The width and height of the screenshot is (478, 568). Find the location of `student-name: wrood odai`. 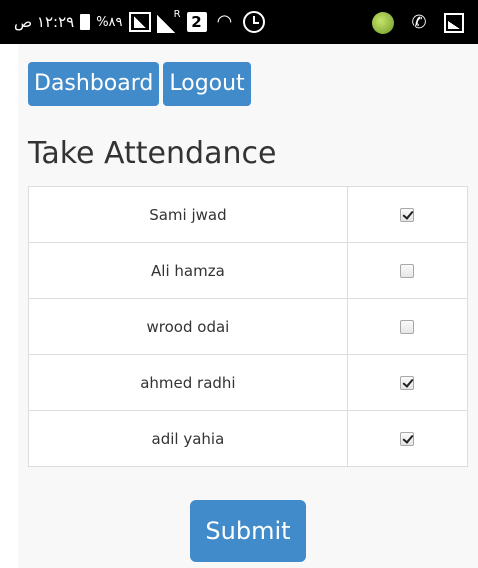

student-name: wrood odai is located at coordinates (188, 326).